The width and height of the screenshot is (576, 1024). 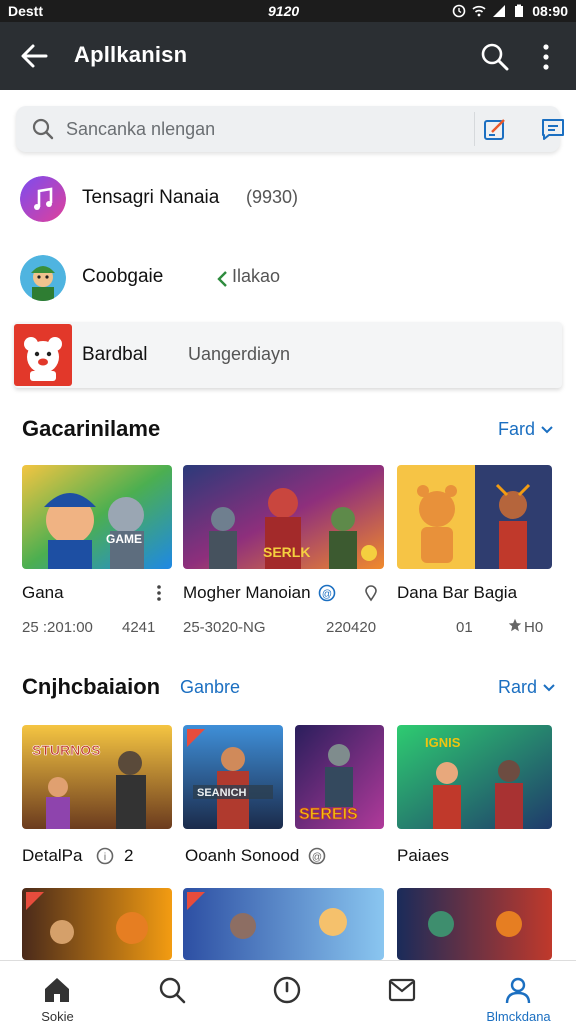 What do you see at coordinates (371, 593) in the screenshot?
I see `location-pin-icon` at bounding box center [371, 593].